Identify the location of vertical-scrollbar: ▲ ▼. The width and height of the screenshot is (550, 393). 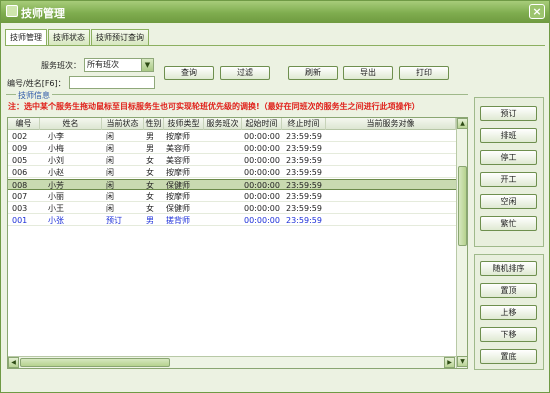
(461, 243).